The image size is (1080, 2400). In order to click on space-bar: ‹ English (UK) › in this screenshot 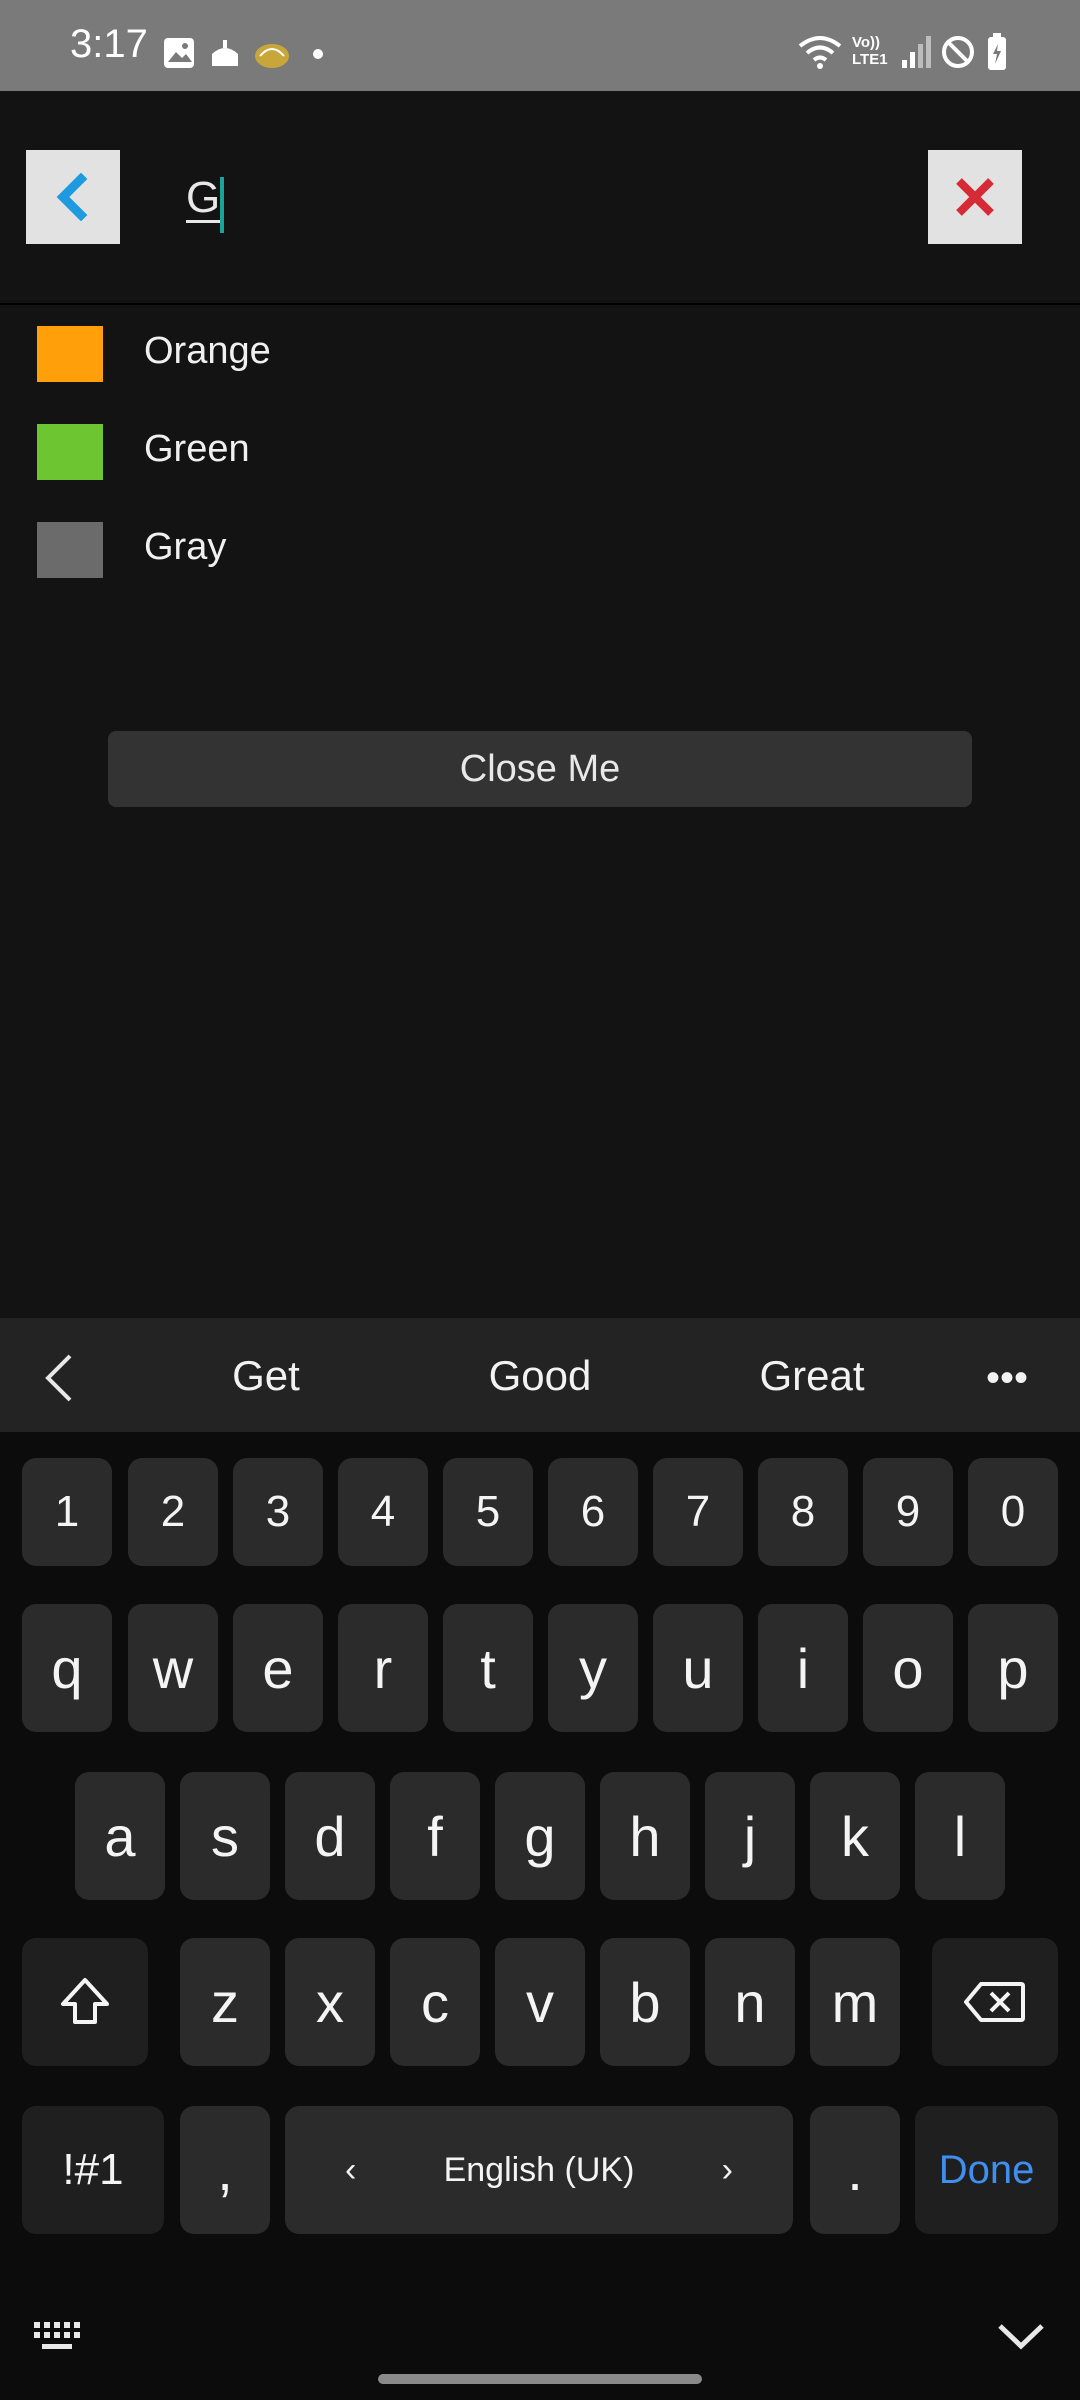, I will do `click(539, 2170)`.